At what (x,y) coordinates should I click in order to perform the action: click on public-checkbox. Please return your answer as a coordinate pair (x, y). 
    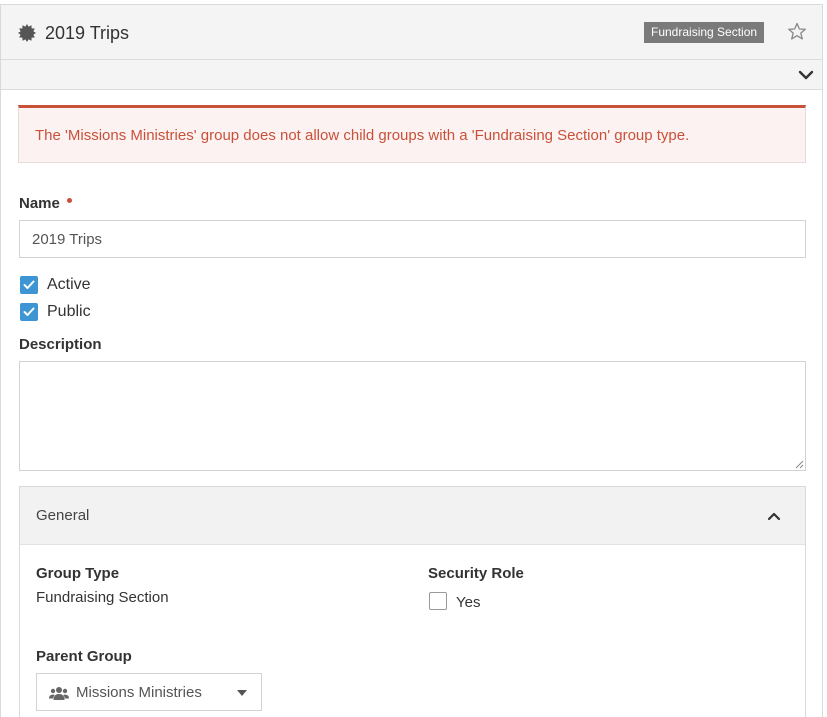
    Looking at the image, I should click on (29, 312).